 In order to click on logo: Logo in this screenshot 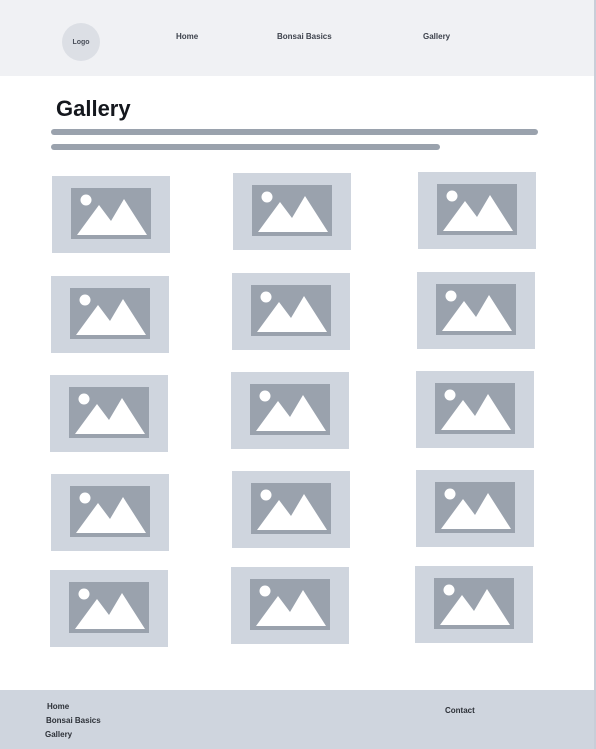, I will do `click(81, 42)`.